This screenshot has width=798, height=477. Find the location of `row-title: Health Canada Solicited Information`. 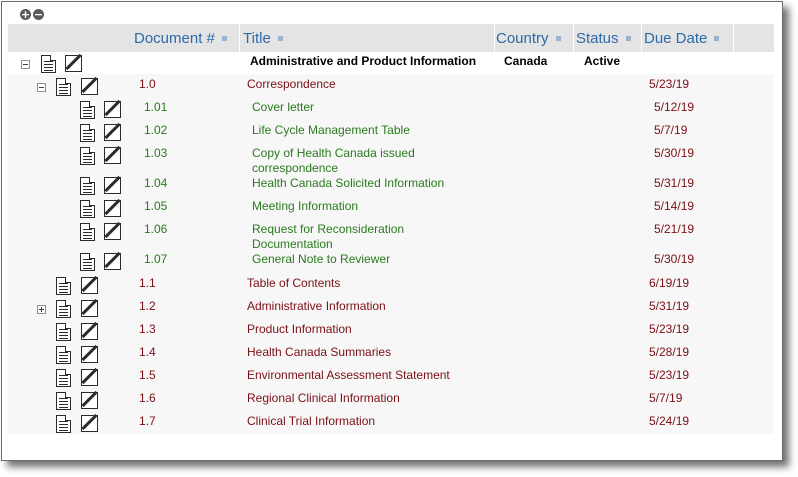

row-title: Health Canada Solicited Information is located at coordinates (348, 183).